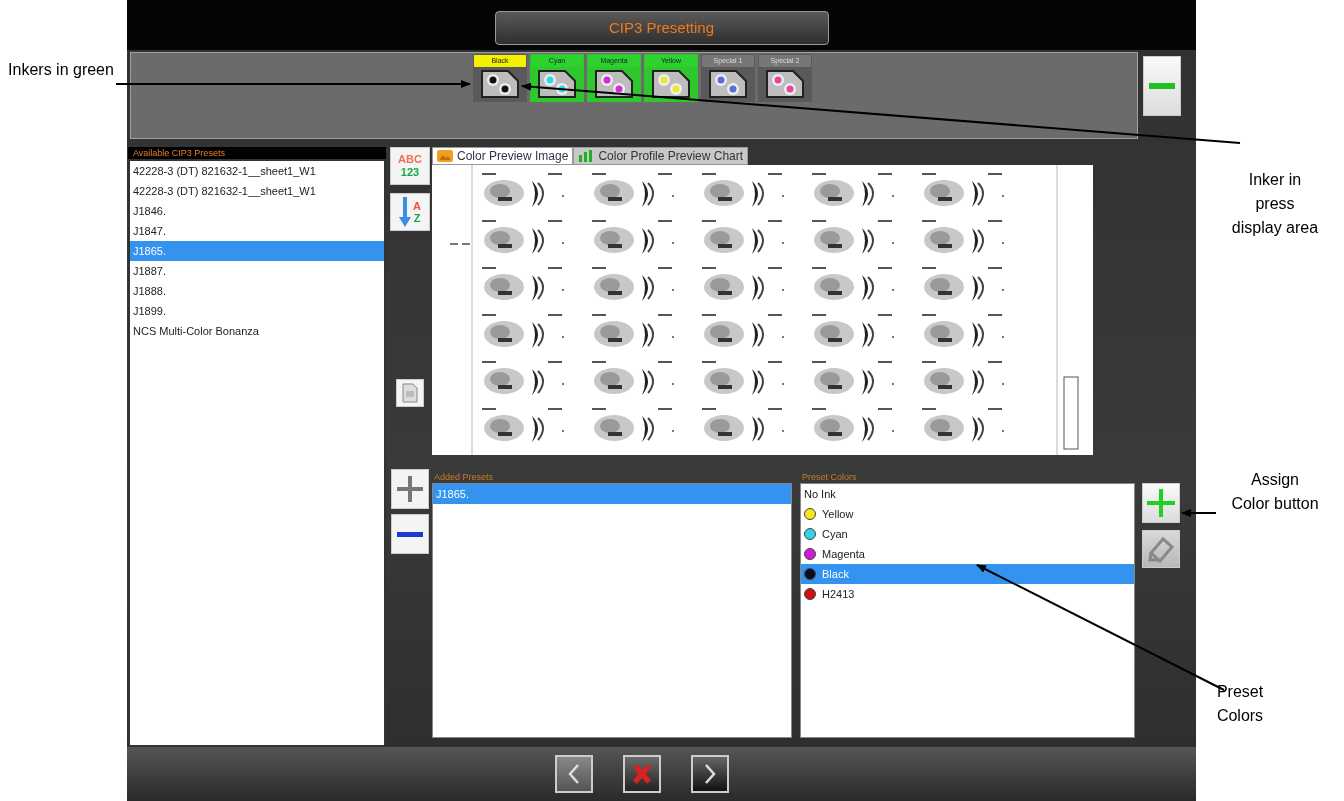 This screenshot has height=801, width=1344. I want to click on color-name: Cyan, so click(835, 534).